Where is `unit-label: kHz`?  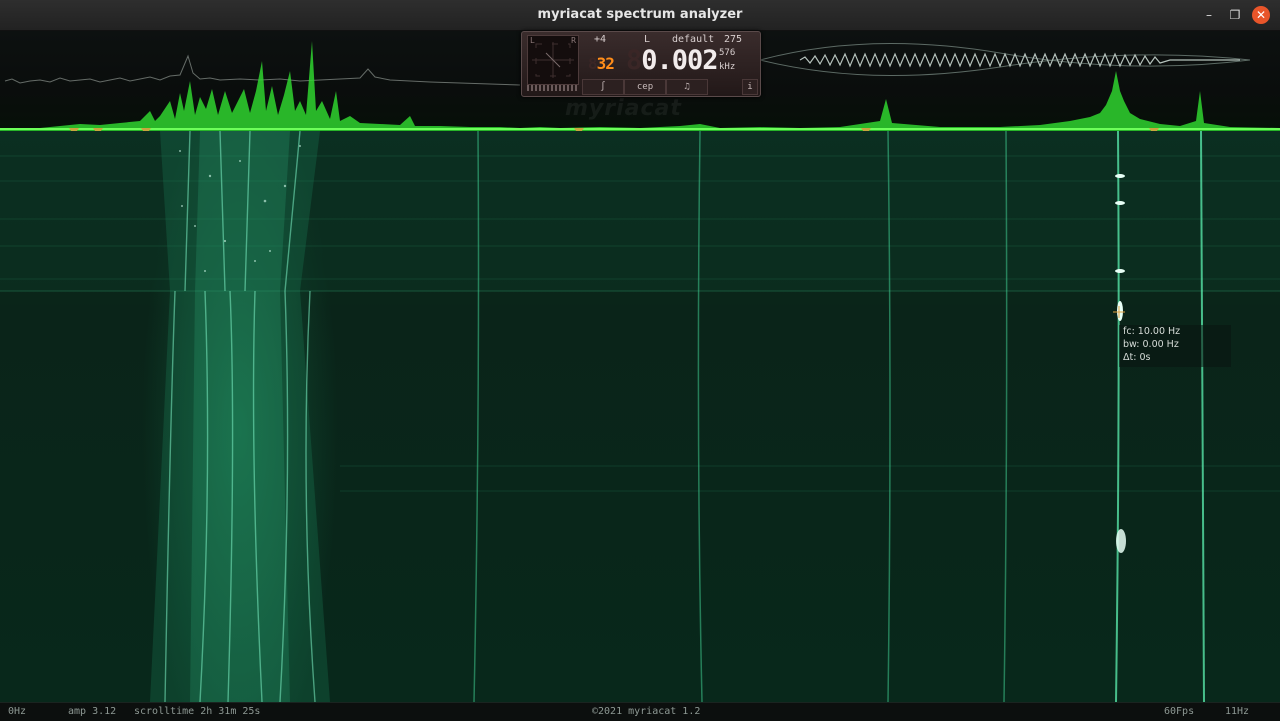 unit-label: kHz is located at coordinates (727, 67).